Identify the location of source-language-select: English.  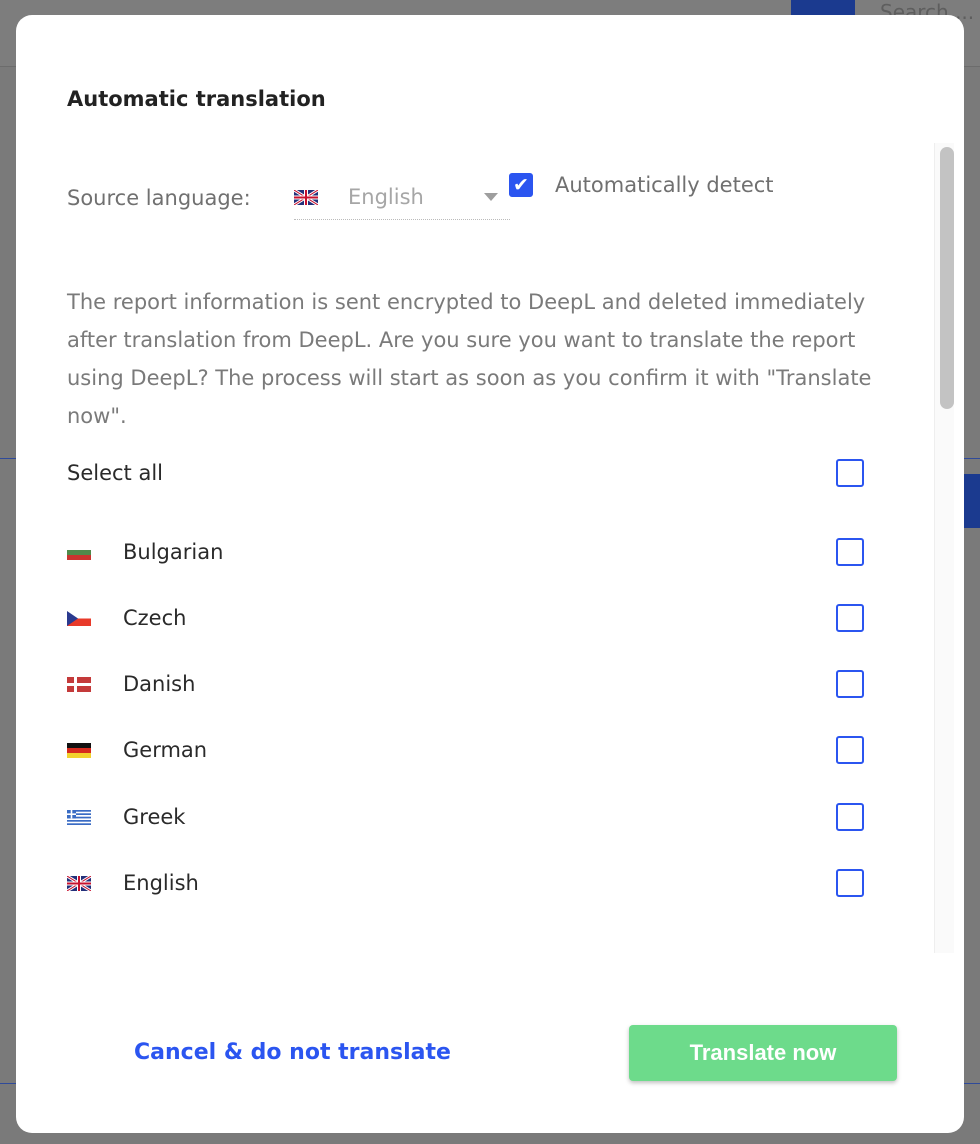
(402, 197).